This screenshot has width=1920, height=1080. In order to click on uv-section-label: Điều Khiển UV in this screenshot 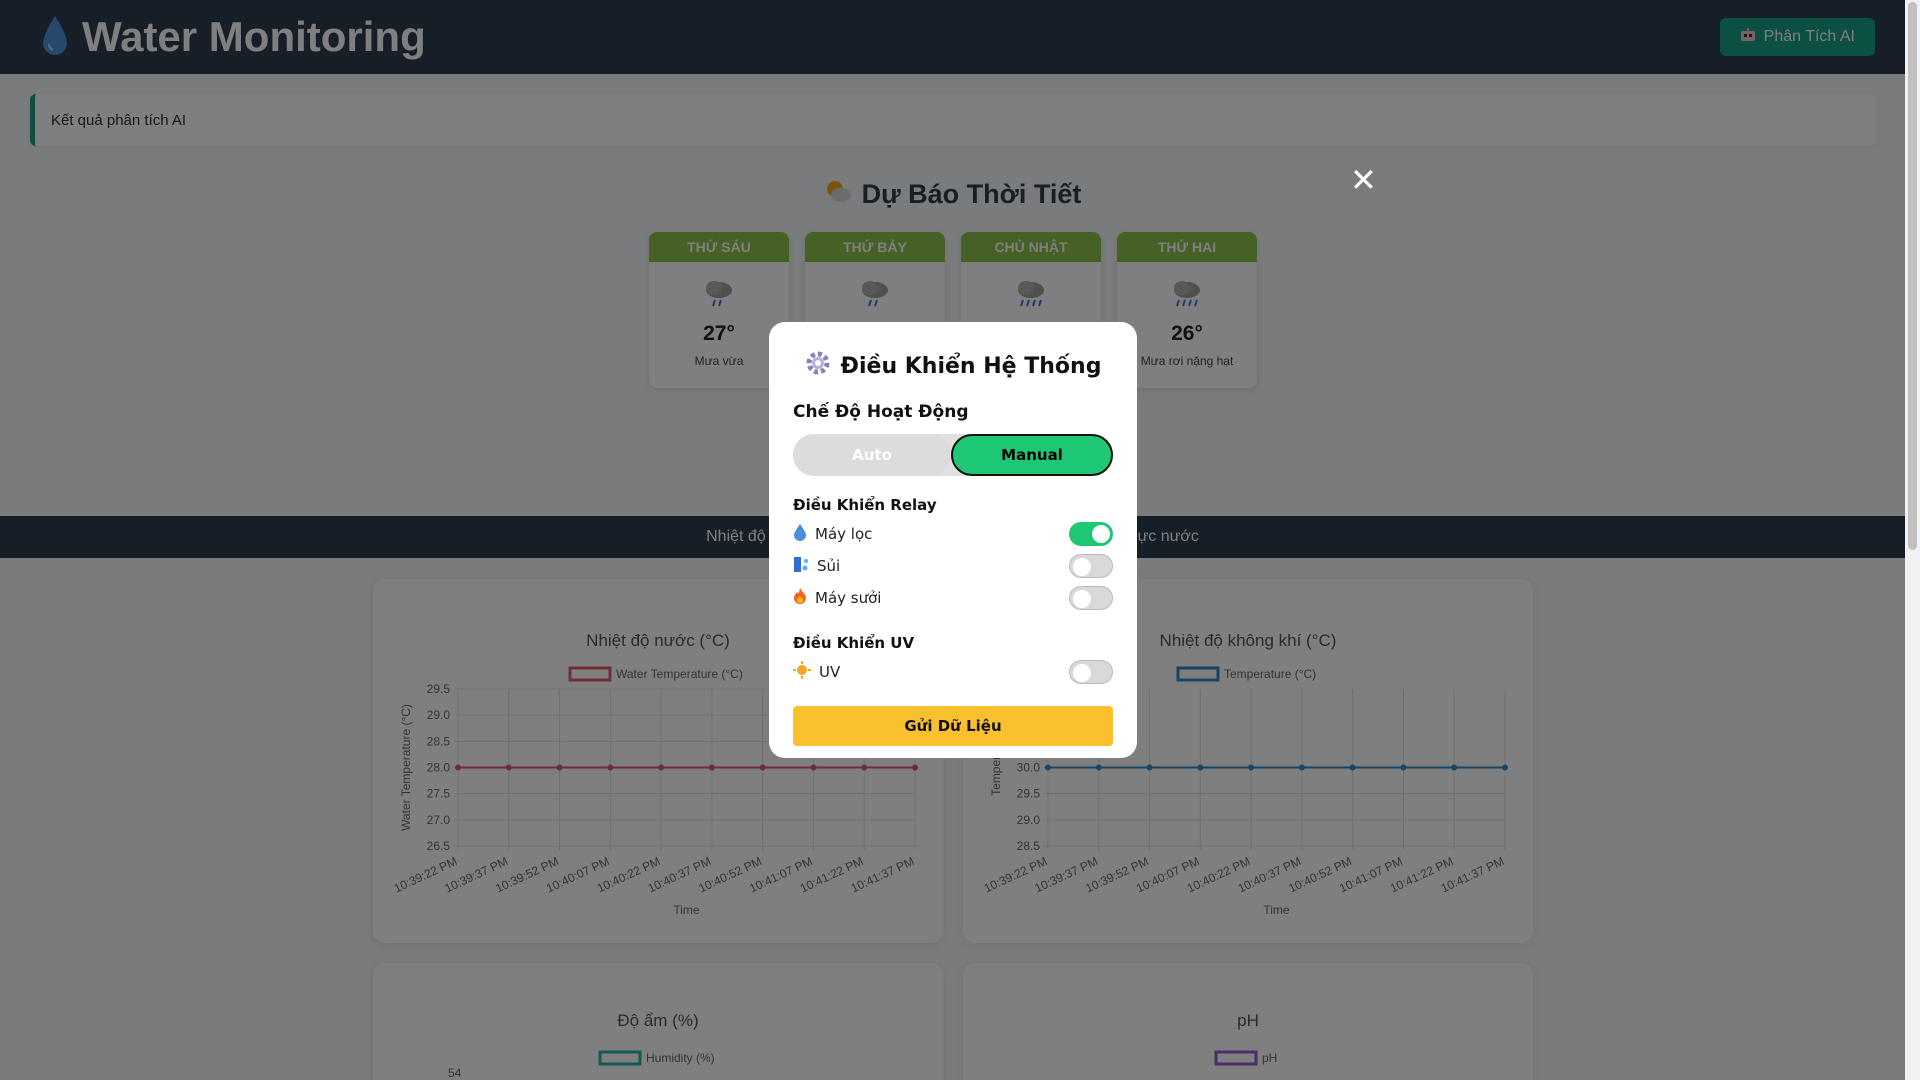, I will do `click(854, 643)`.